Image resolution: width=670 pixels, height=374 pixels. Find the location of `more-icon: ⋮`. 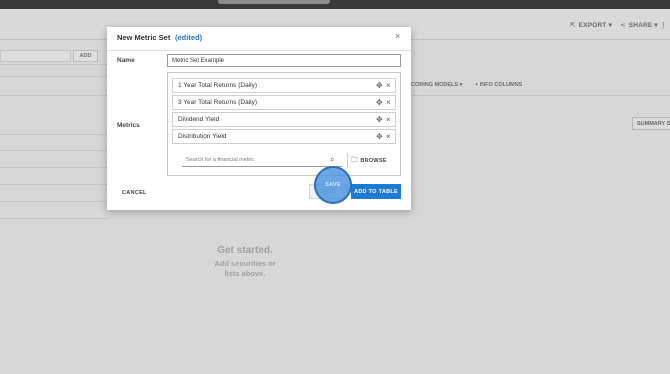

more-icon: ⋮ is located at coordinates (663, 25).